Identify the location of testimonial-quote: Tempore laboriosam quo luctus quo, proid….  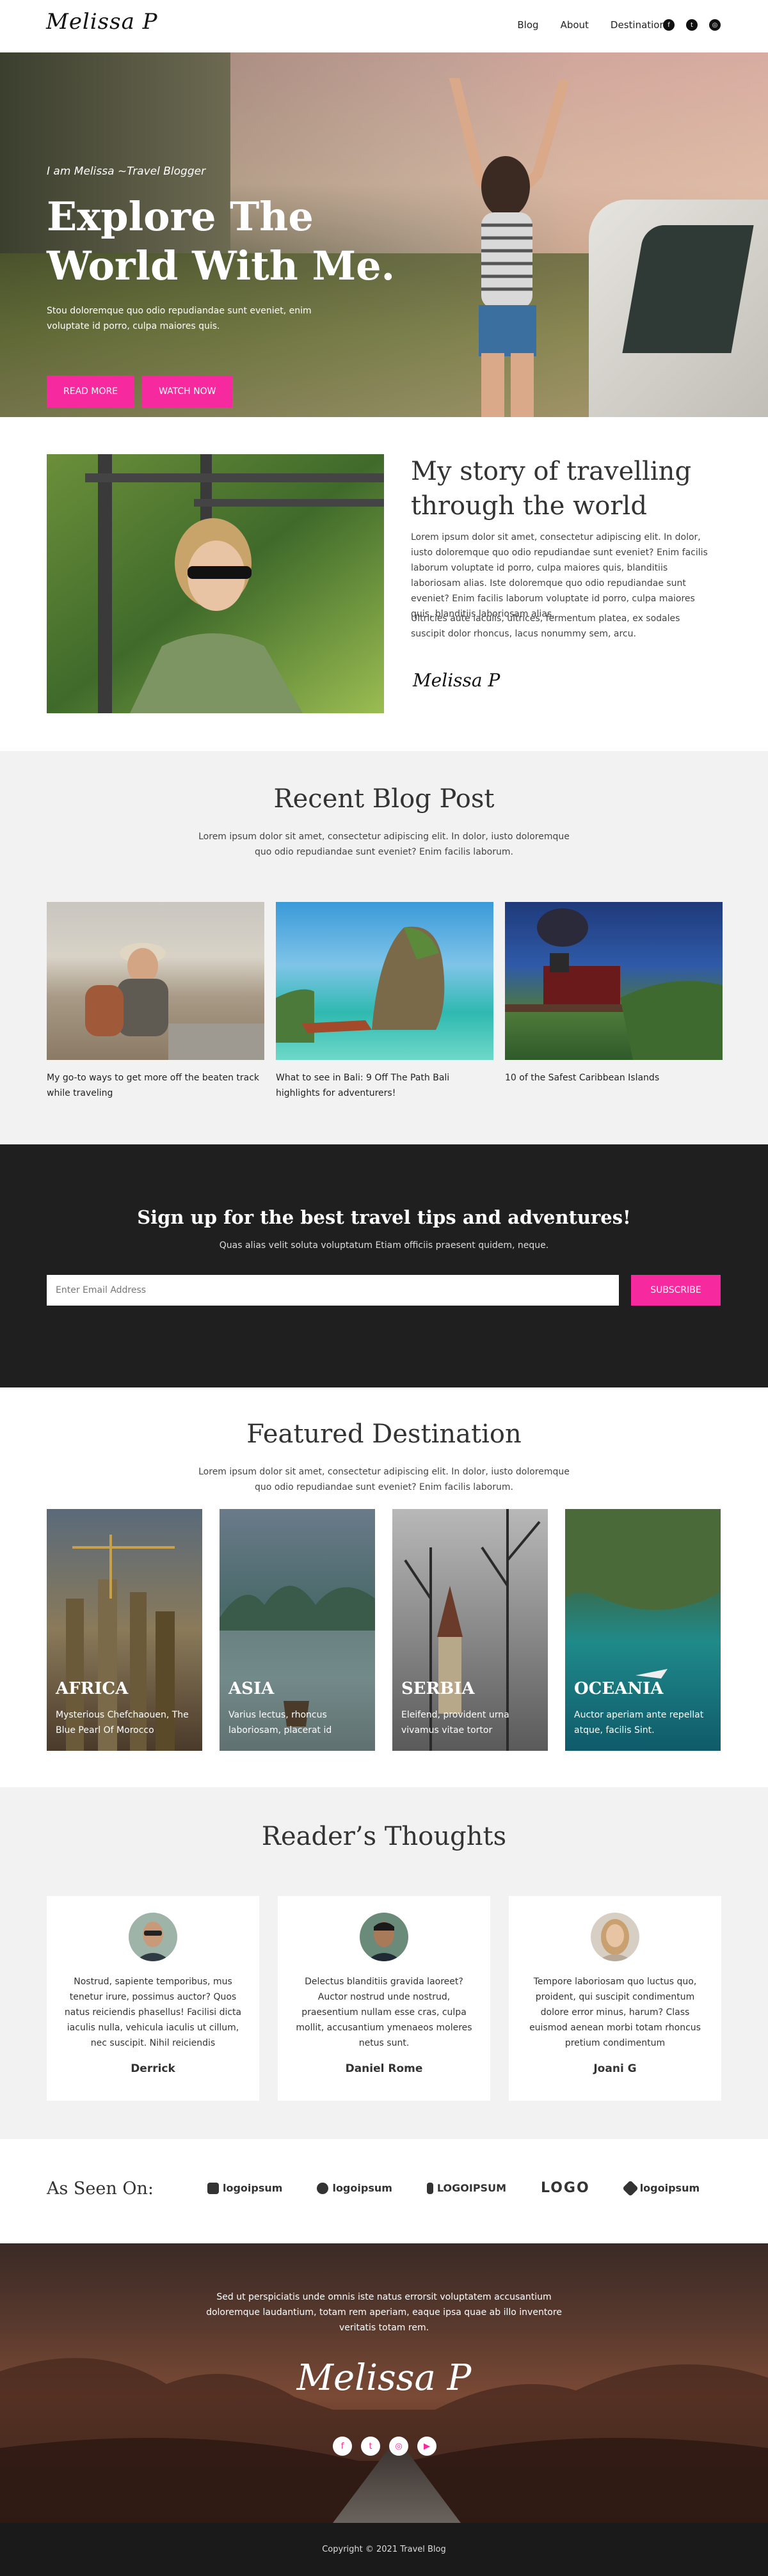
(615, 2012).